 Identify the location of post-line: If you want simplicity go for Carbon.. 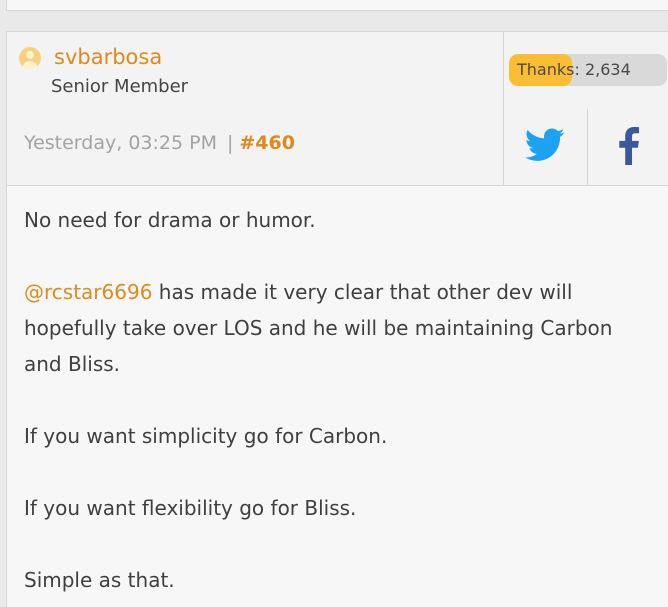
(206, 436).